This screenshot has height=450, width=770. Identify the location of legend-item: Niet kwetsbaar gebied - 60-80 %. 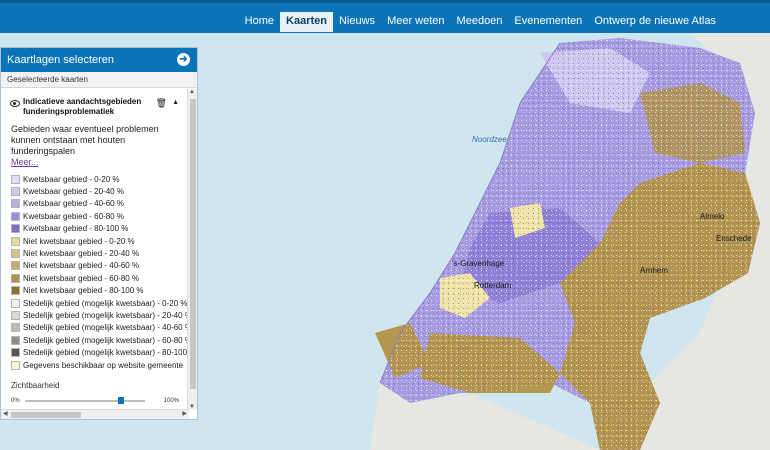
(100, 278).